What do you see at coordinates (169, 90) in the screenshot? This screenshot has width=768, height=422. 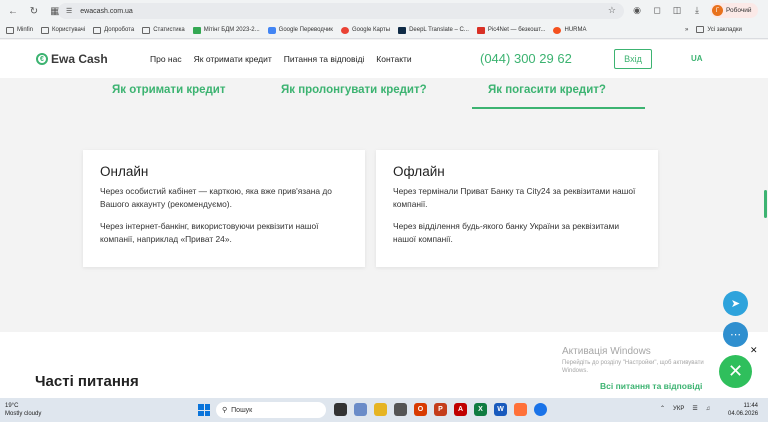 I see `tab-get-credit: Як отримати кредит` at bounding box center [169, 90].